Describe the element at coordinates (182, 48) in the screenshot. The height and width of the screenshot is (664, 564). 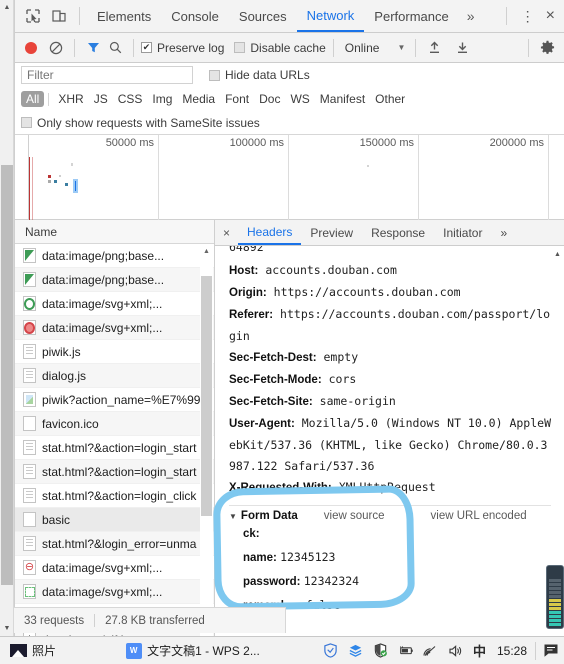
I see `preserve-log-checkbox: Preserve log` at that location.